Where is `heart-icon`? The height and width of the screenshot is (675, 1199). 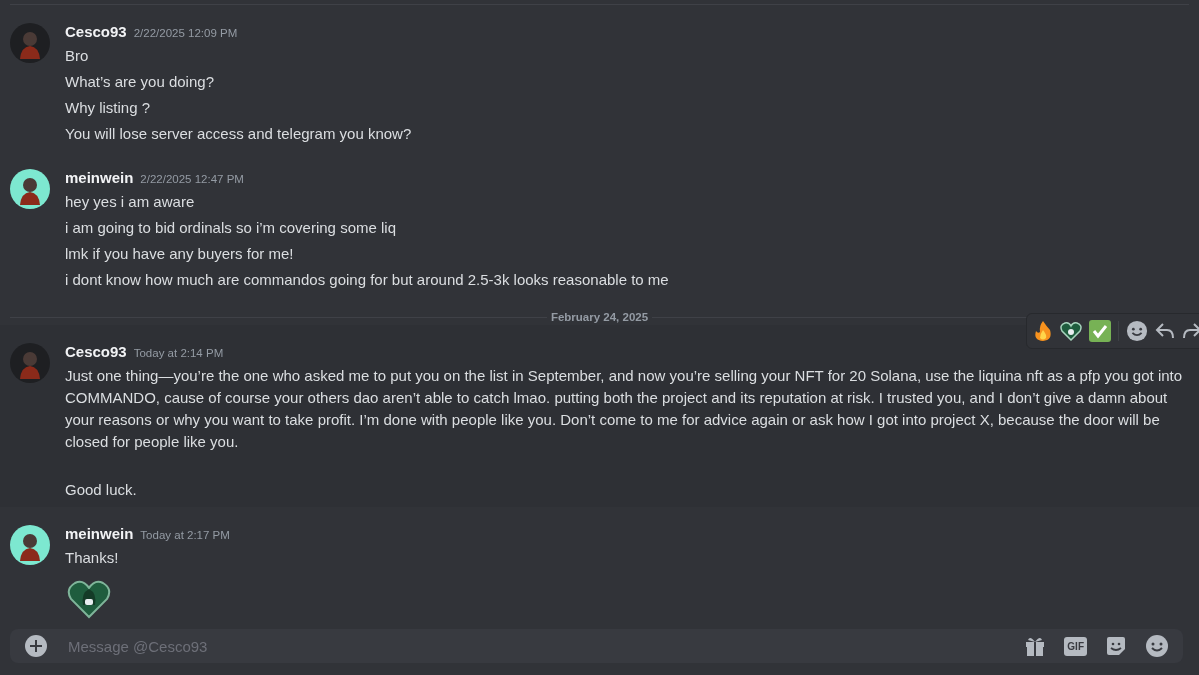
heart-icon is located at coordinates (1071, 331).